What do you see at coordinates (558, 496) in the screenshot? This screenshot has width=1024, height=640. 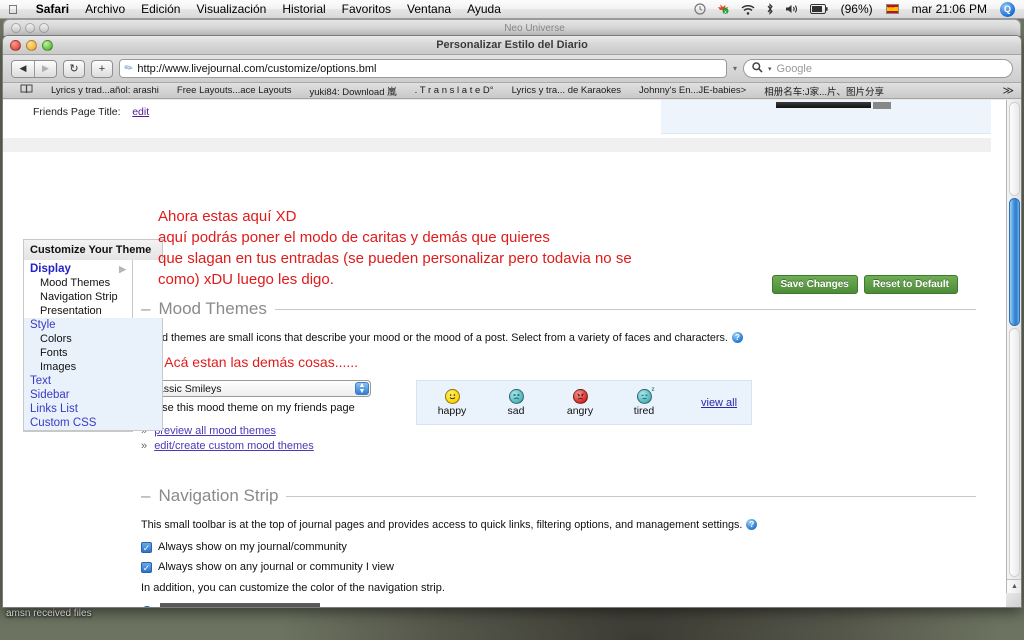 I see `navigation-strip-heading-row: – Navigation Strip` at bounding box center [558, 496].